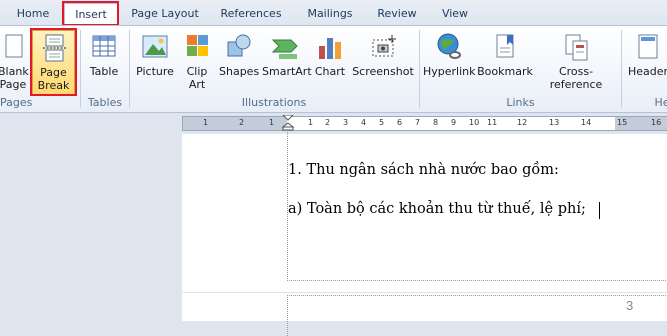 Image resolution: width=667 pixels, height=336 pixels. Describe the element at coordinates (239, 45) in the screenshot. I see `shapes-icon` at that location.